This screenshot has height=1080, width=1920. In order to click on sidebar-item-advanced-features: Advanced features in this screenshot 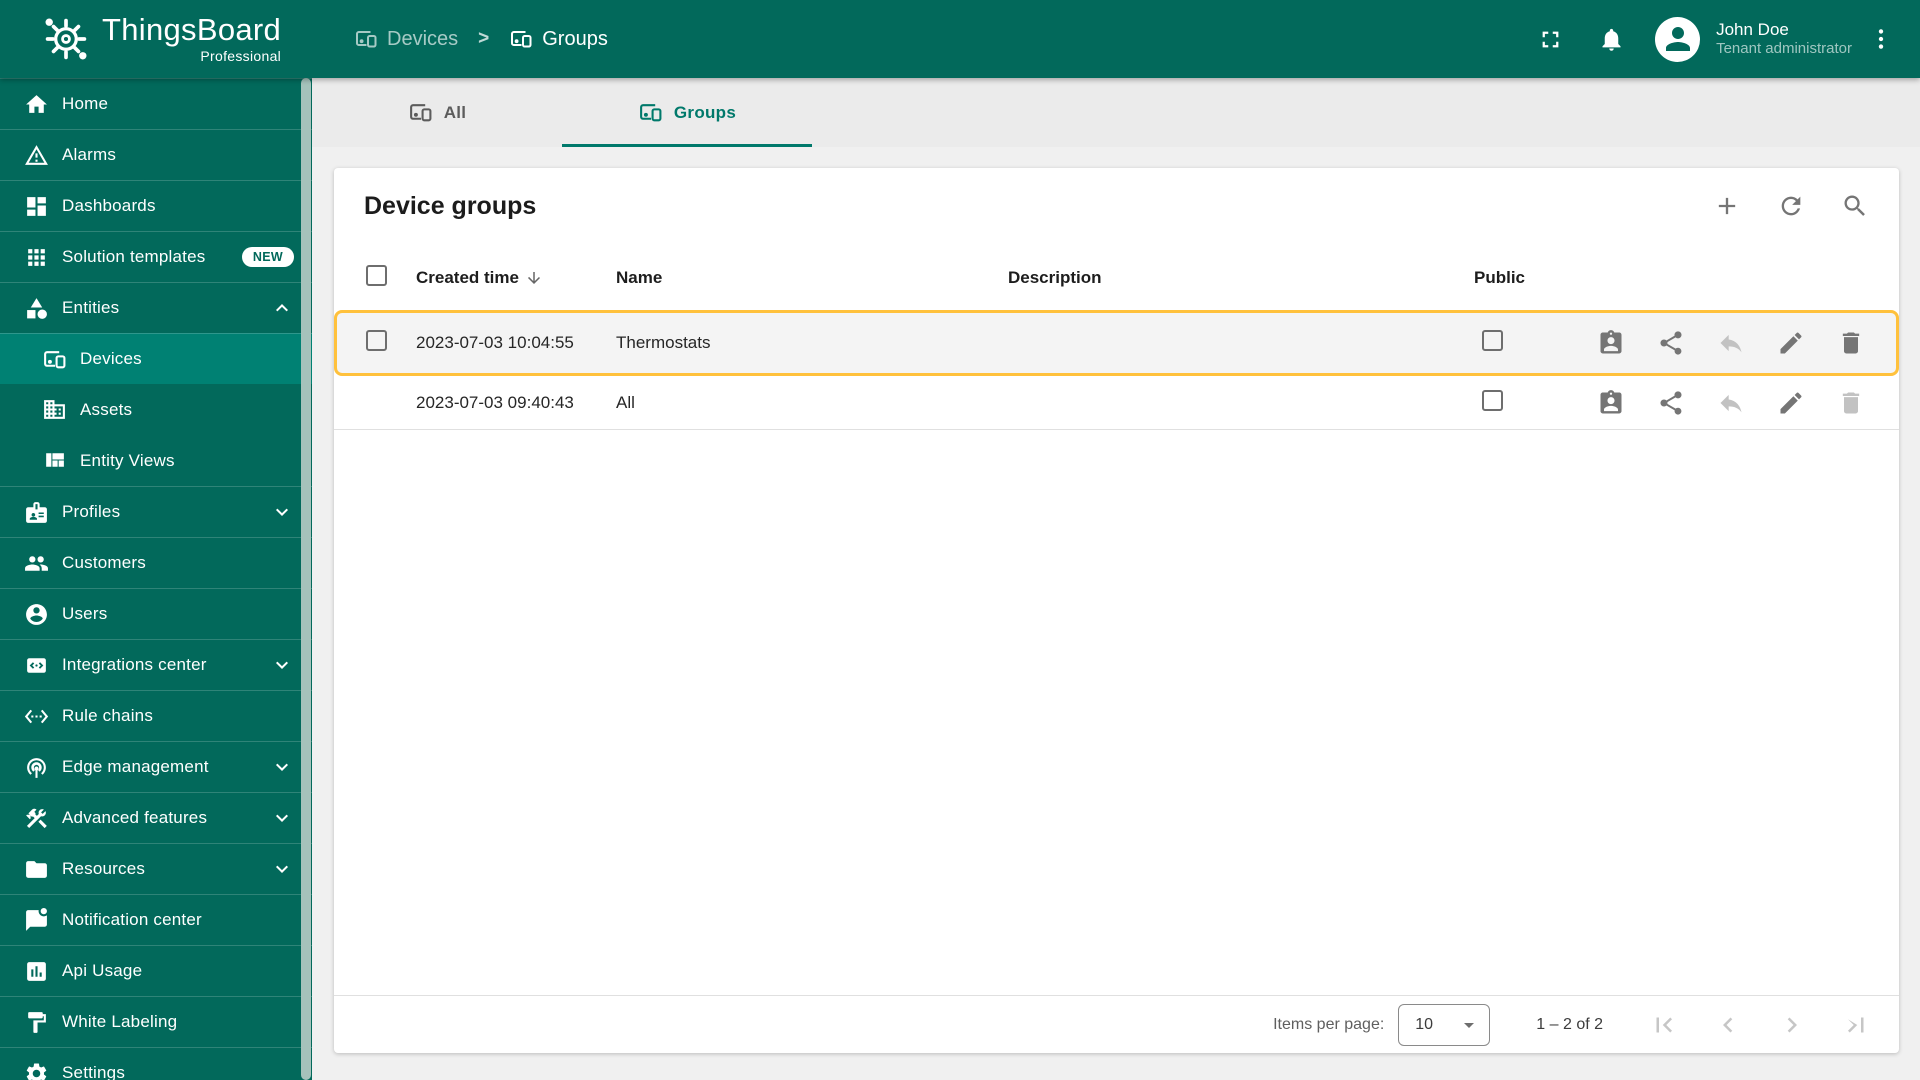, I will do `click(156, 817)`.